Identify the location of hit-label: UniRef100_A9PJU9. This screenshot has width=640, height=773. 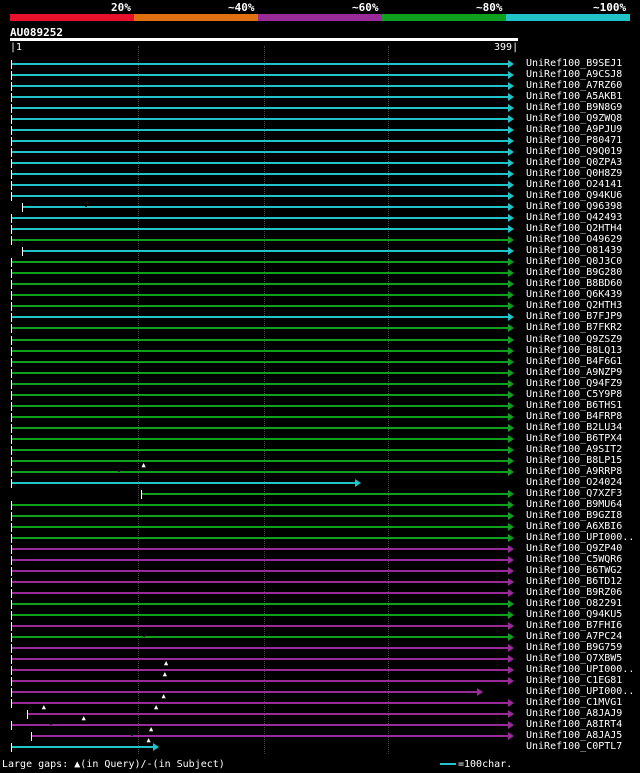
(574, 129).